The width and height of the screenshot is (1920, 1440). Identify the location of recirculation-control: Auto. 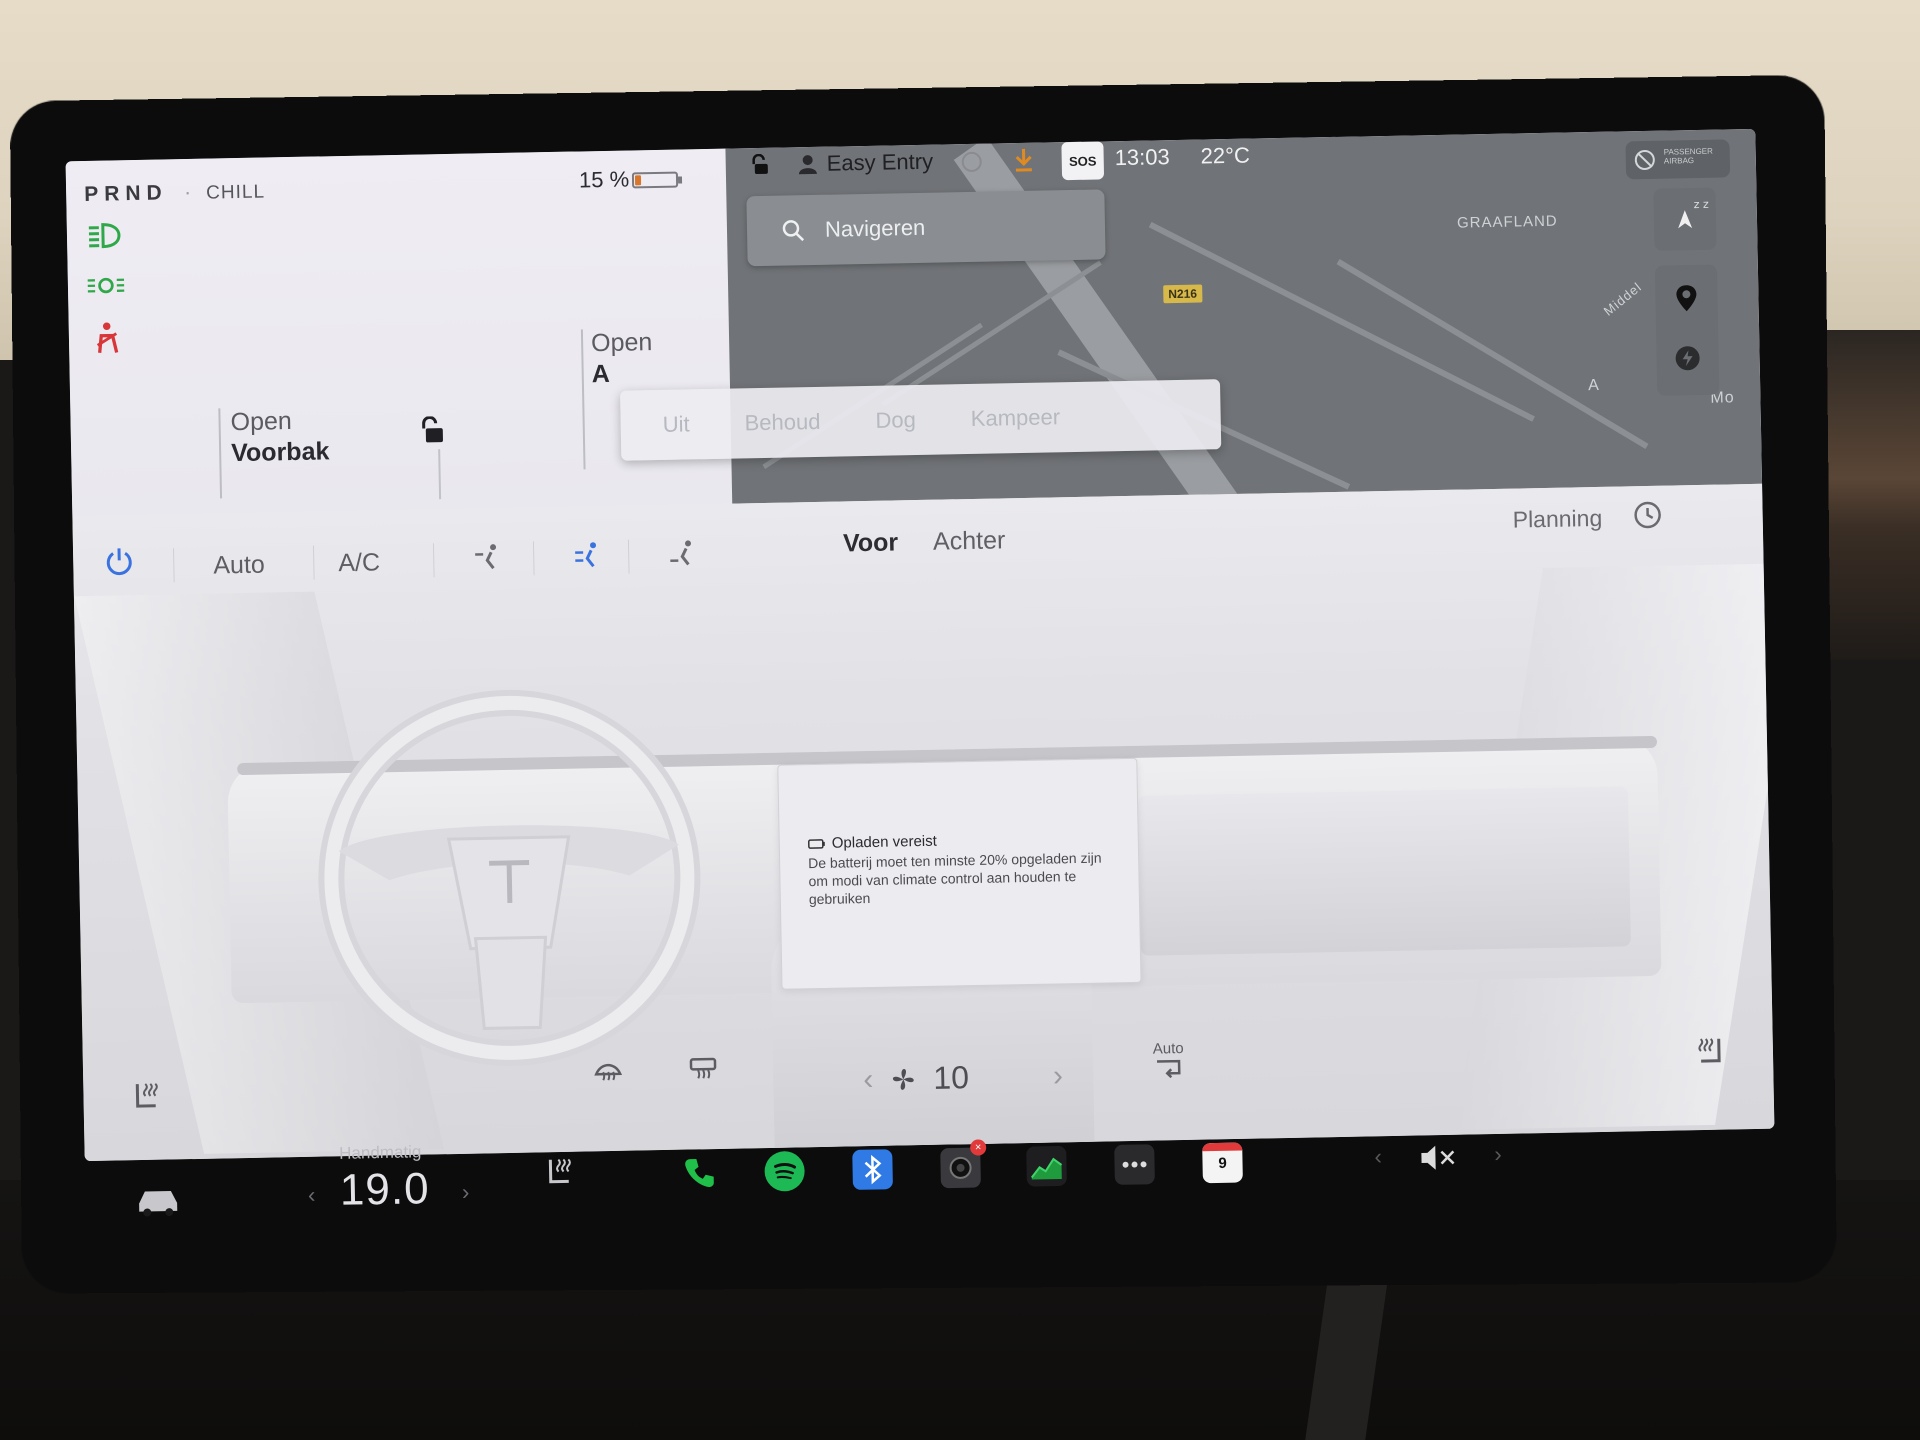
(1169, 1063).